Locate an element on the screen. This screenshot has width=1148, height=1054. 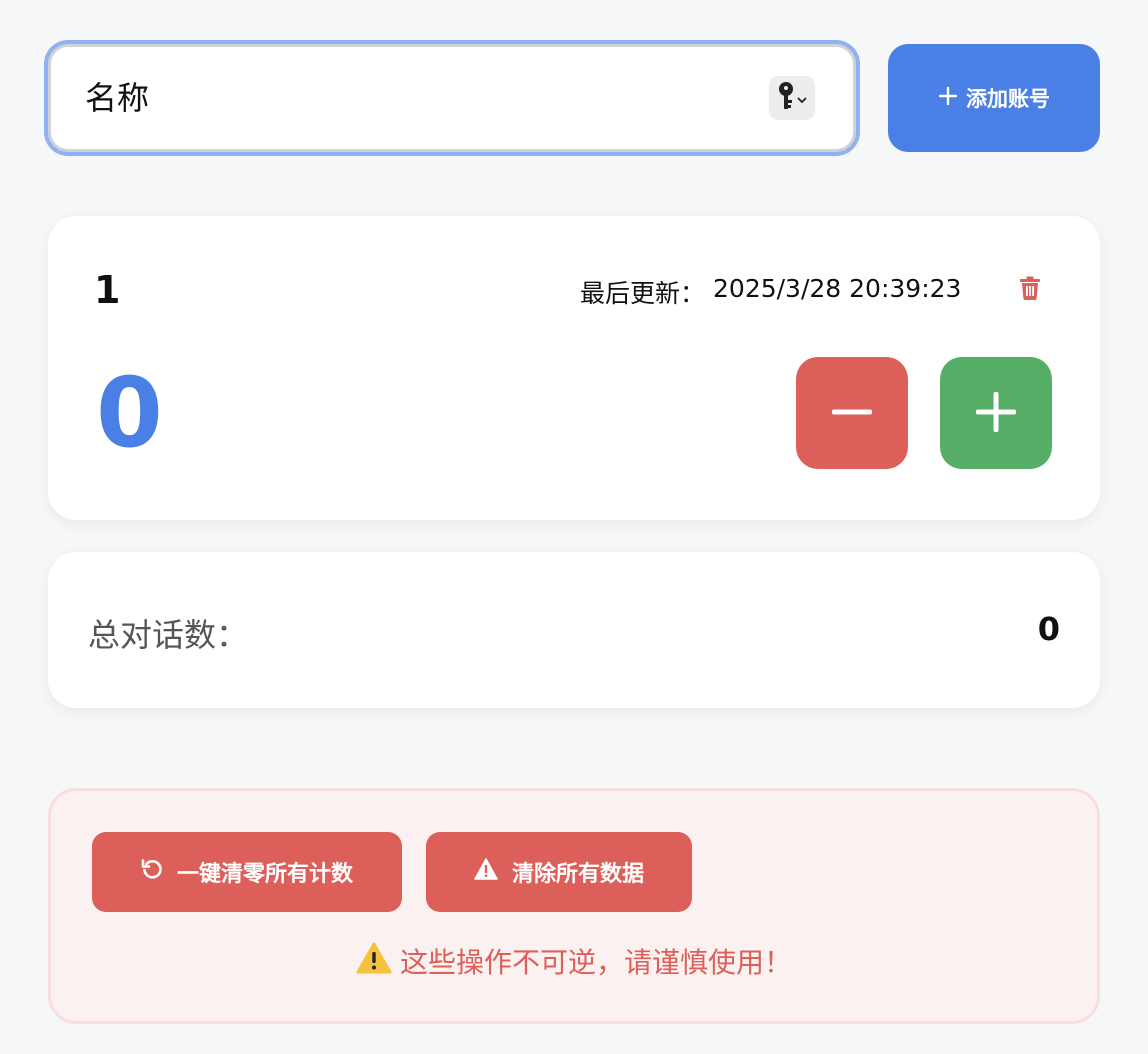
clear-all-data-label: 清除所有数据 is located at coordinates (577, 874).